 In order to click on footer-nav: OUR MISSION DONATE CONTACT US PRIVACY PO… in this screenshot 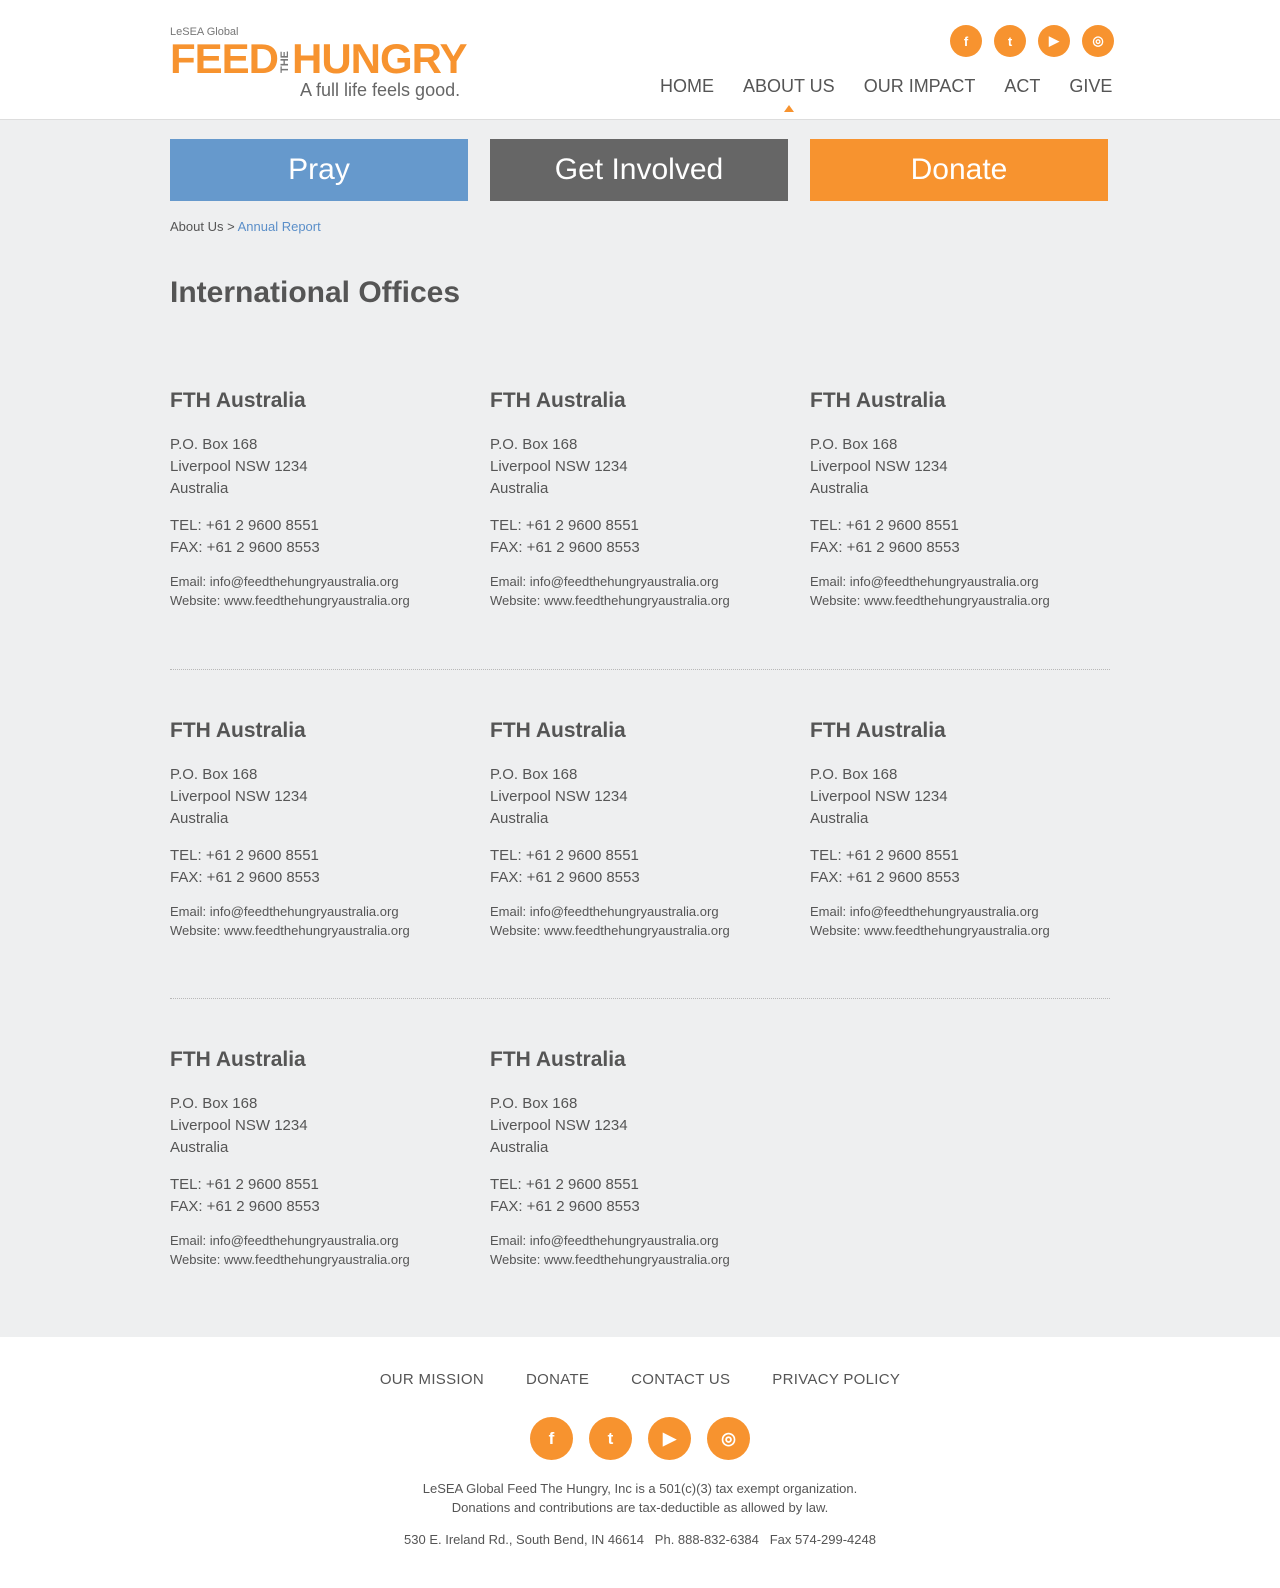, I will do `click(640, 1379)`.